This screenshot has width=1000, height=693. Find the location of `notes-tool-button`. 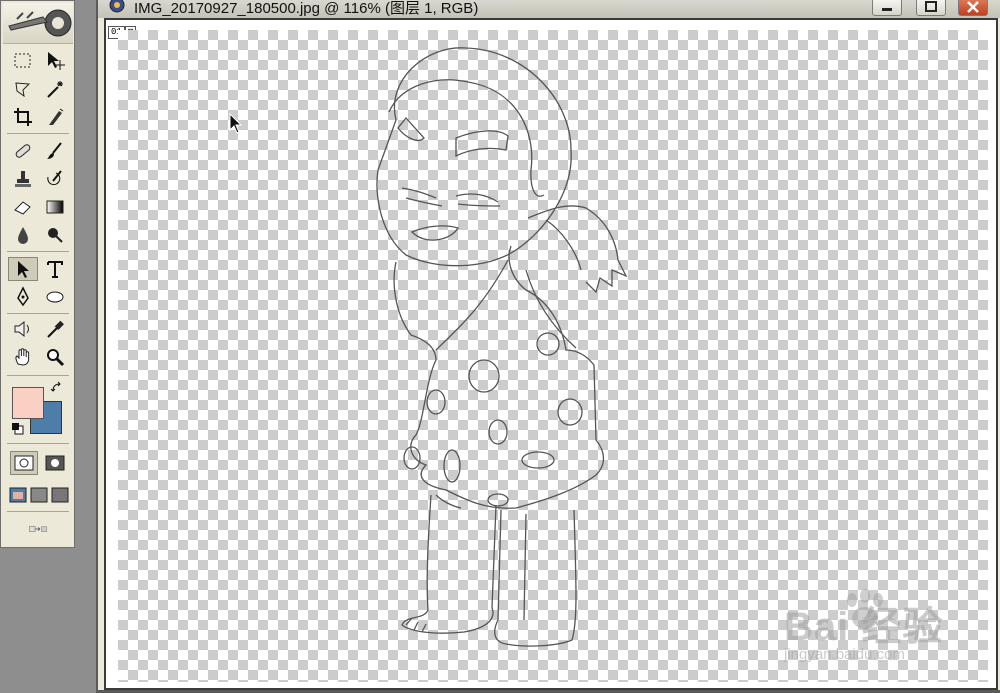

notes-tool-button is located at coordinates (23, 329).